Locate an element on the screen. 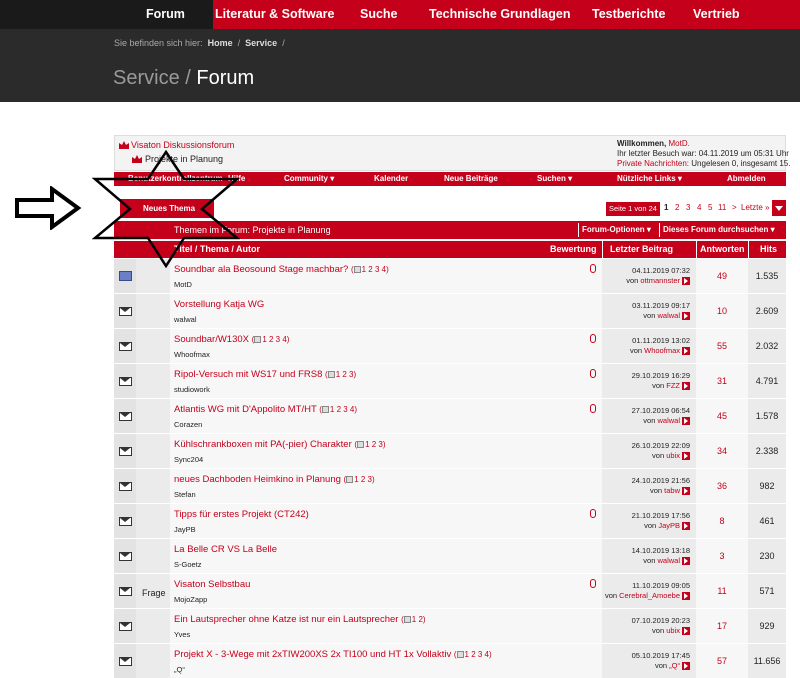  pager-page: 2 is located at coordinates (677, 207).